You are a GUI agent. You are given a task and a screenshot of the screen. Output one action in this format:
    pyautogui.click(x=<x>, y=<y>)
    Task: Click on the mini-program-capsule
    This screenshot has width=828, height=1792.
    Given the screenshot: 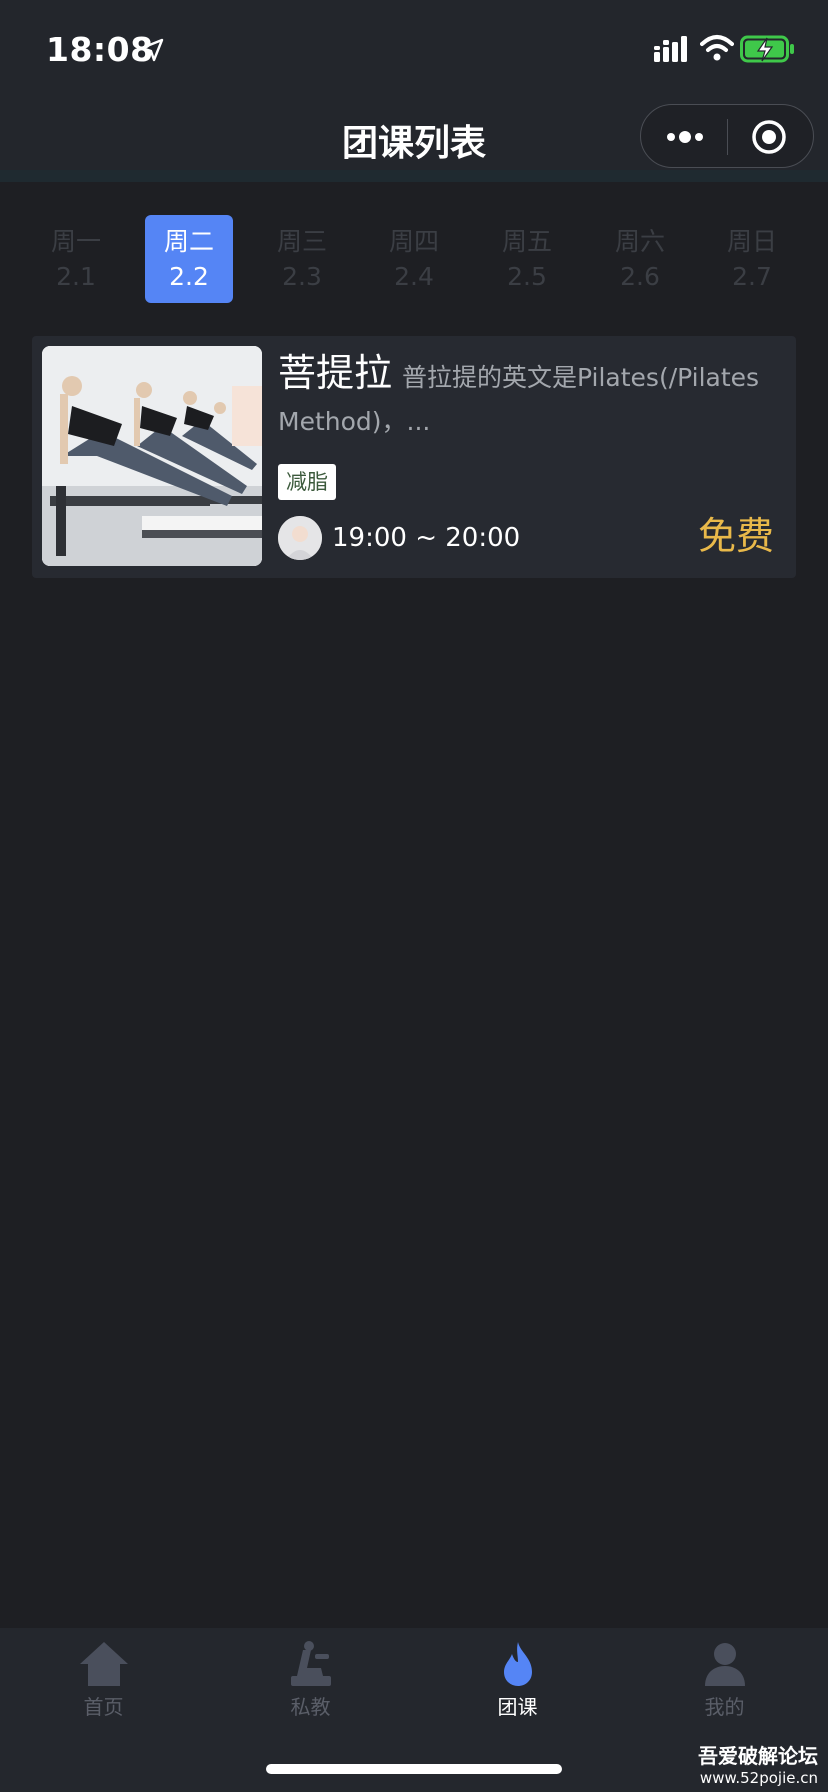 What is the action you would take?
    pyautogui.click(x=727, y=136)
    